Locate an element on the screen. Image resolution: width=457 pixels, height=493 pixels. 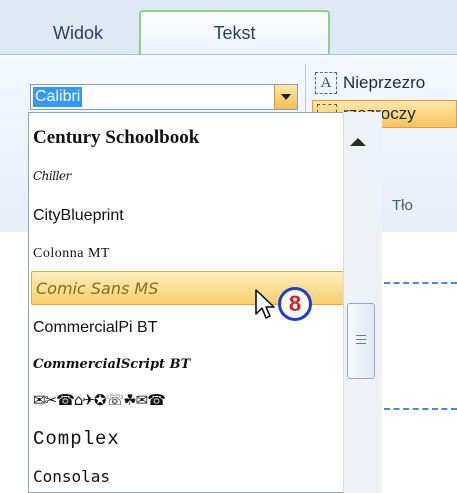
opaque-label: Nieprzezro is located at coordinates (384, 82).